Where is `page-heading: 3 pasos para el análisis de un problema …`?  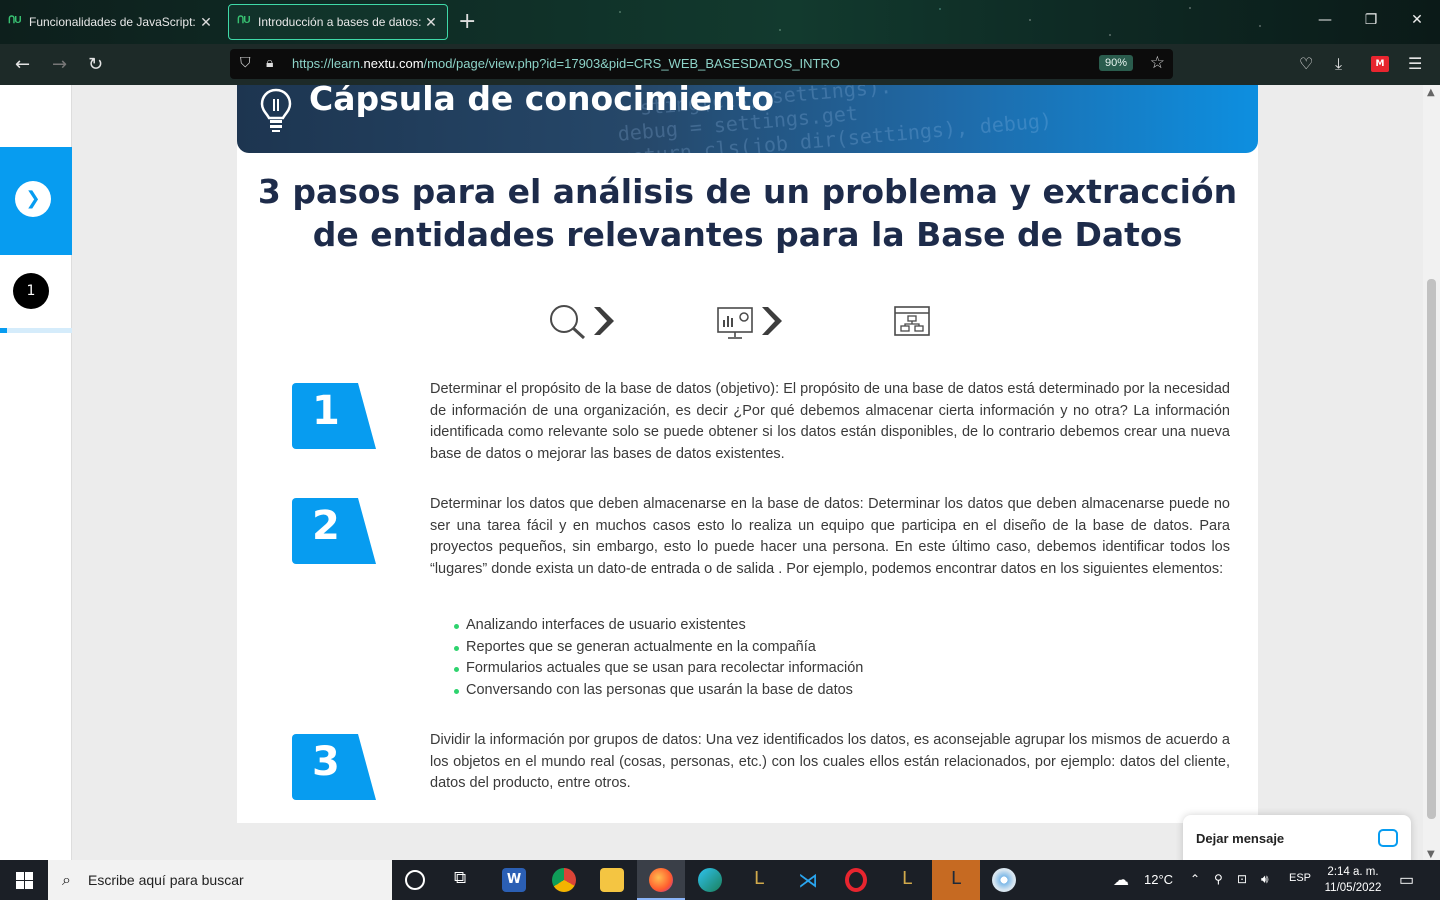 page-heading: 3 pasos para el análisis de un problema … is located at coordinates (747, 213).